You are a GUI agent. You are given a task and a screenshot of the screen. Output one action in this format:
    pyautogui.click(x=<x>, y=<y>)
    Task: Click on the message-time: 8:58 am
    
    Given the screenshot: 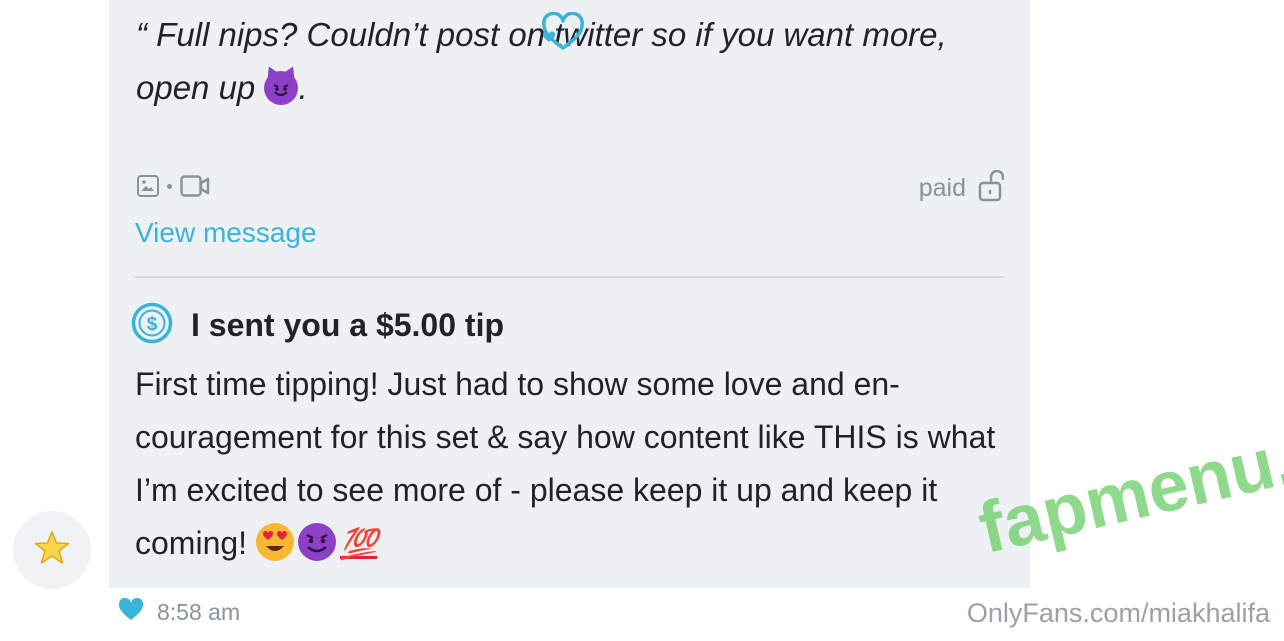 What is the action you would take?
    pyautogui.click(x=199, y=612)
    